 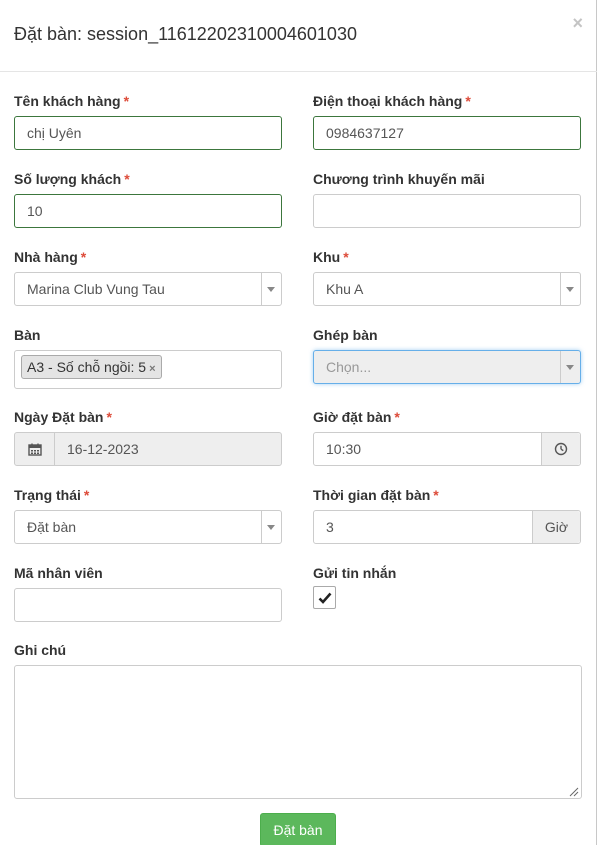 I want to click on status-label: Trạng thái *, so click(x=52, y=495).